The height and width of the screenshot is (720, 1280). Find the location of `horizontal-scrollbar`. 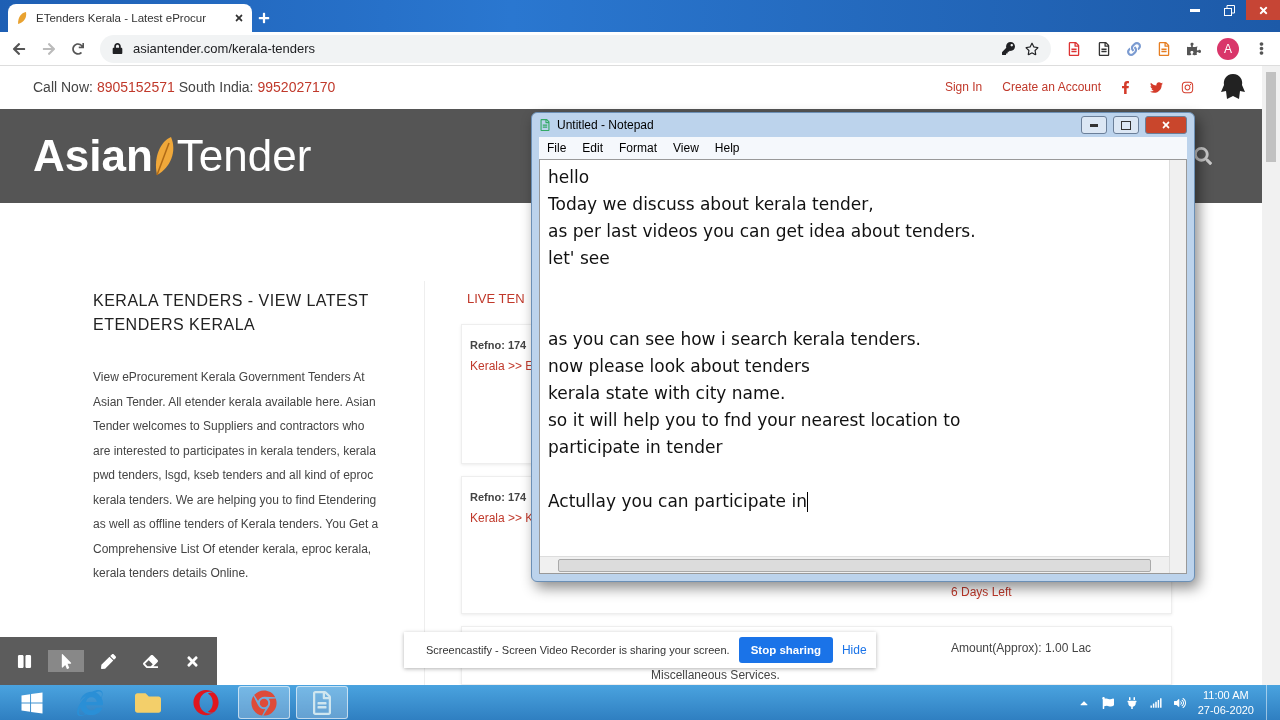

horizontal-scrollbar is located at coordinates (854, 564).